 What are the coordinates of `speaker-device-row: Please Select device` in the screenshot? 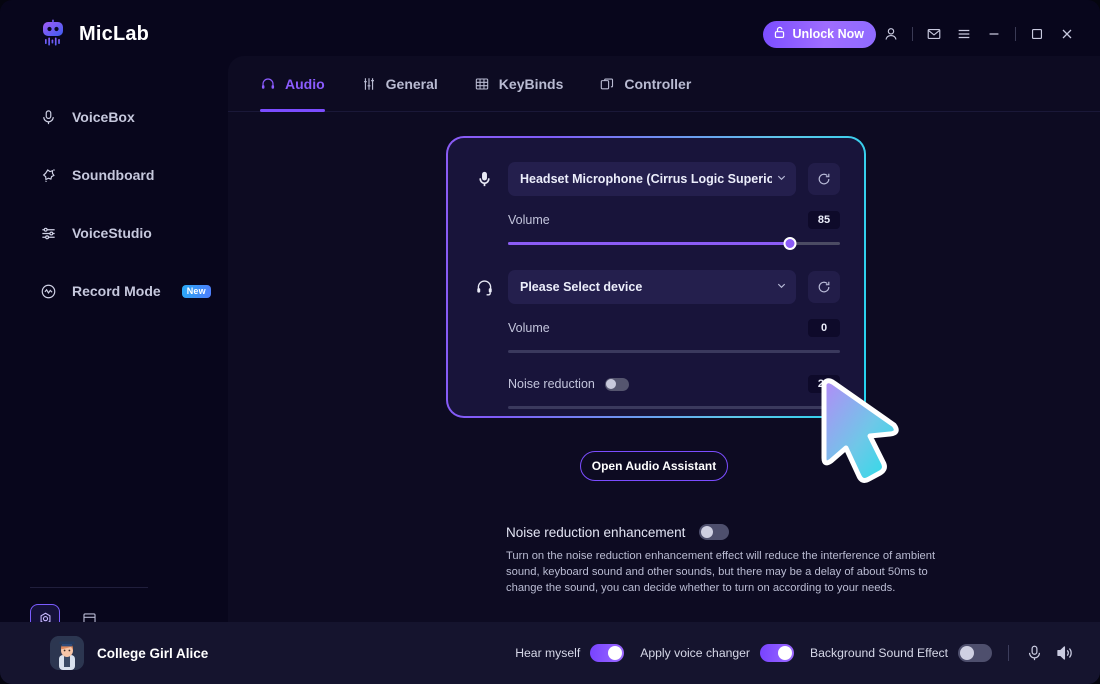 It's located at (656, 287).